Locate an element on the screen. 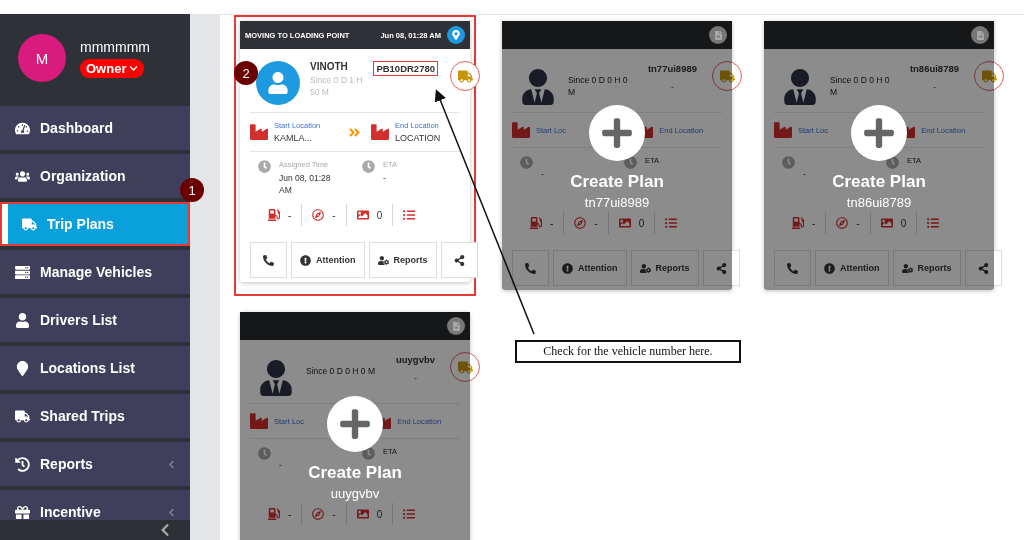  vehicle-number: PB10DR2780 is located at coordinates (405, 68).